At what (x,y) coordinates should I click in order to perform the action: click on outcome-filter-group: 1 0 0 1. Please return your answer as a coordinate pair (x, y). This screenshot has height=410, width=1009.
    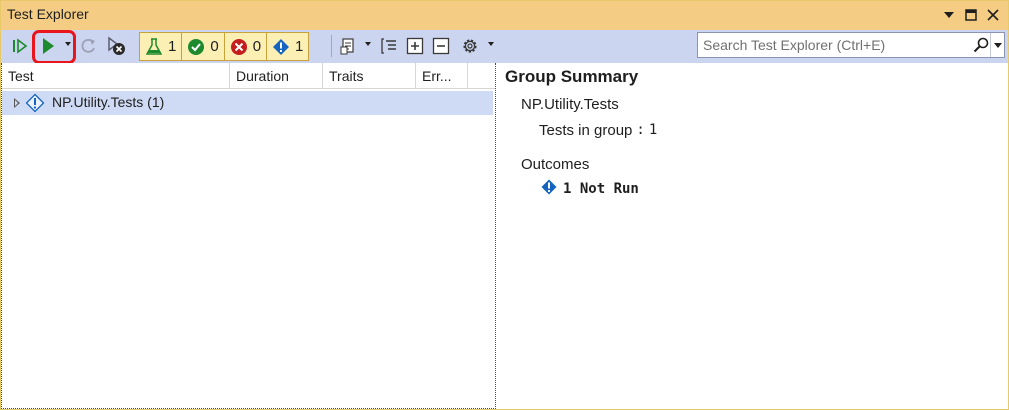
    Looking at the image, I should click on (224, 46).